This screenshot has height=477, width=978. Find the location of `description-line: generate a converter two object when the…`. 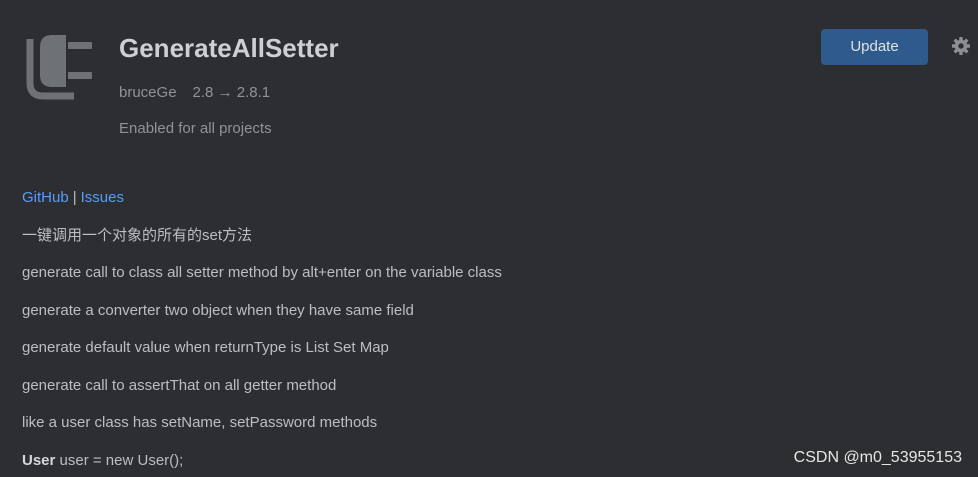

description-line: generate a converter two object when the… is located at coordinates (218, 310).